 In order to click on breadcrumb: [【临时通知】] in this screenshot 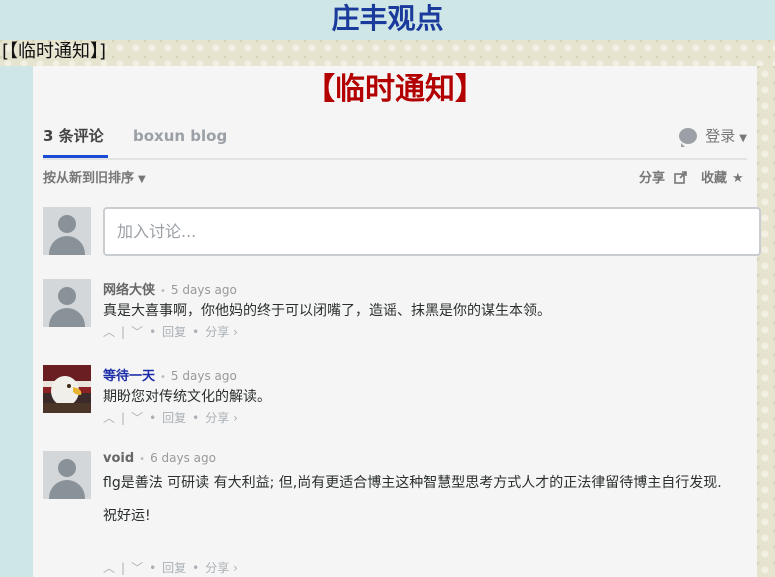, I will do `click(54, 51)`.